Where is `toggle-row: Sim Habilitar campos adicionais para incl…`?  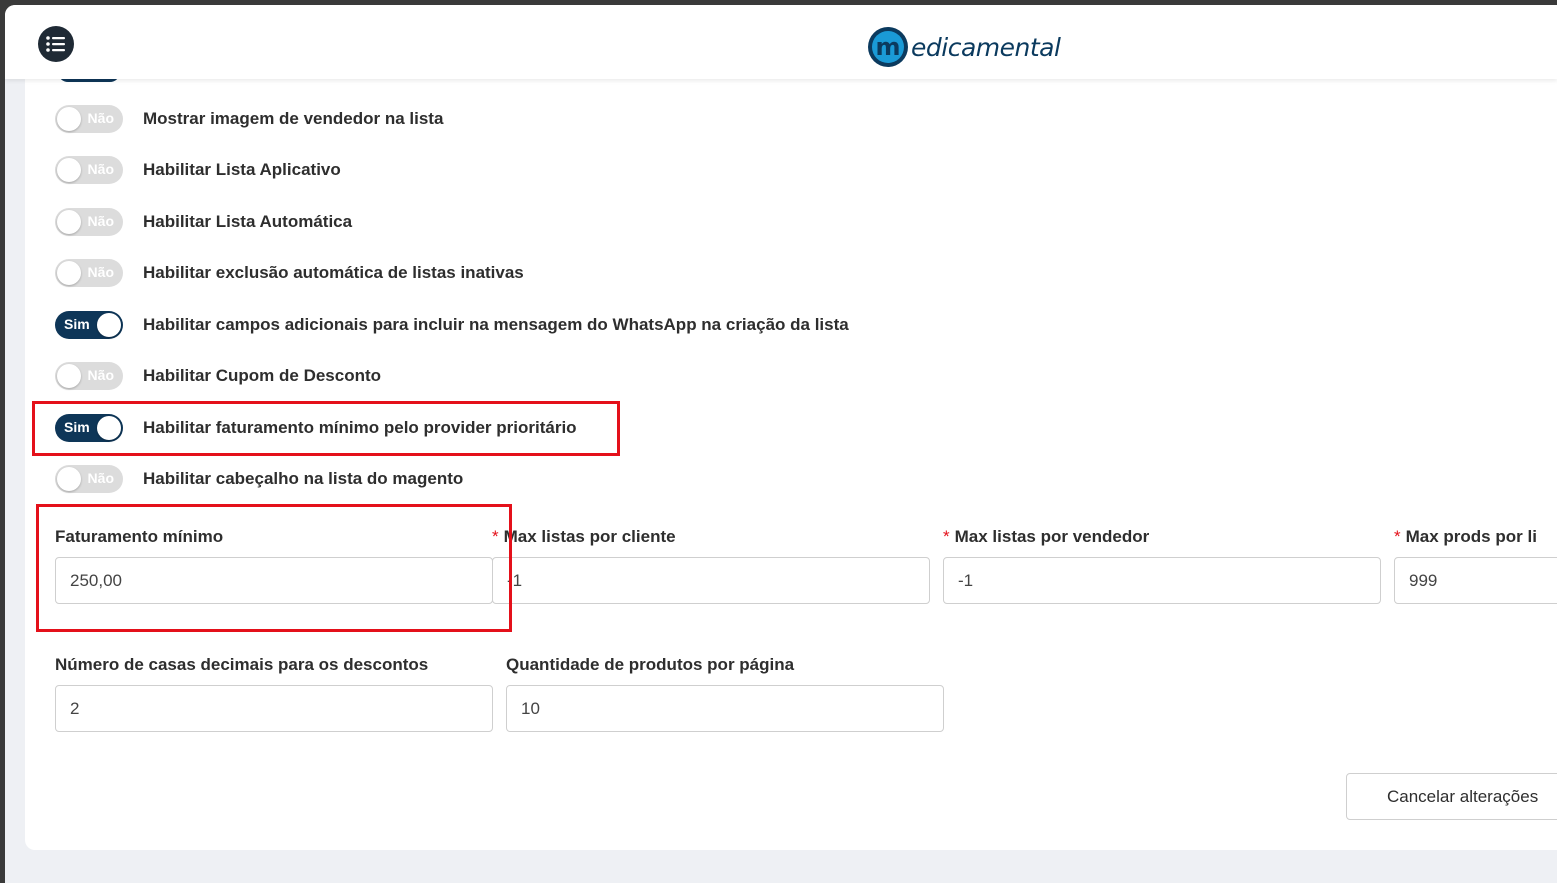 toggle-row: Sim Habilitar campos adicionais para incl… is located at coordinates (452, 325).